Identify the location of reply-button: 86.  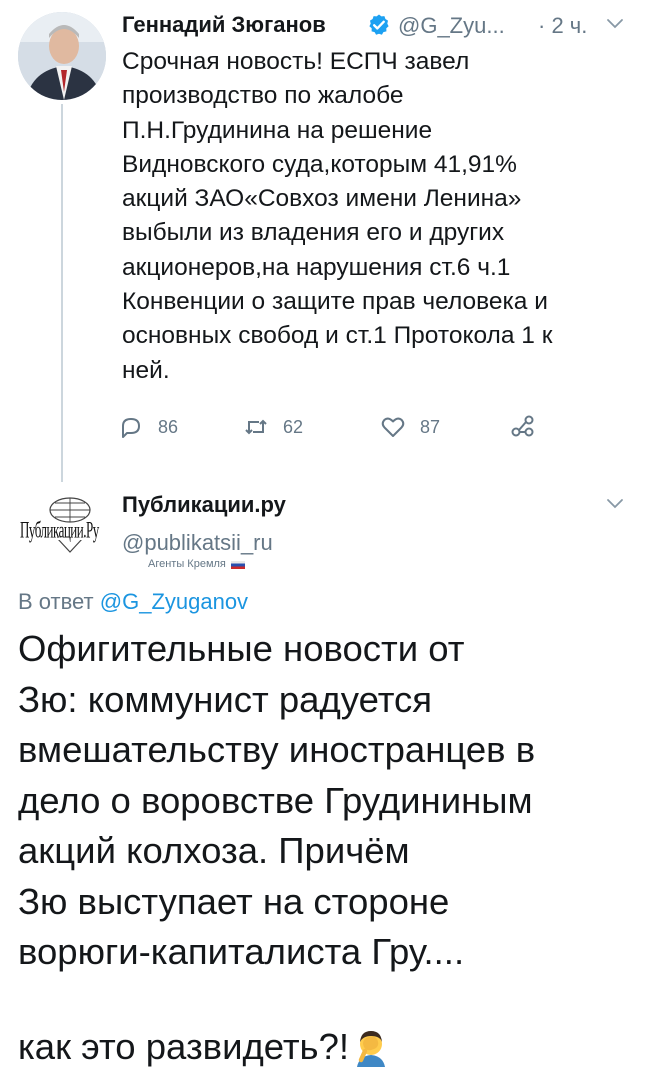
(148, 427).